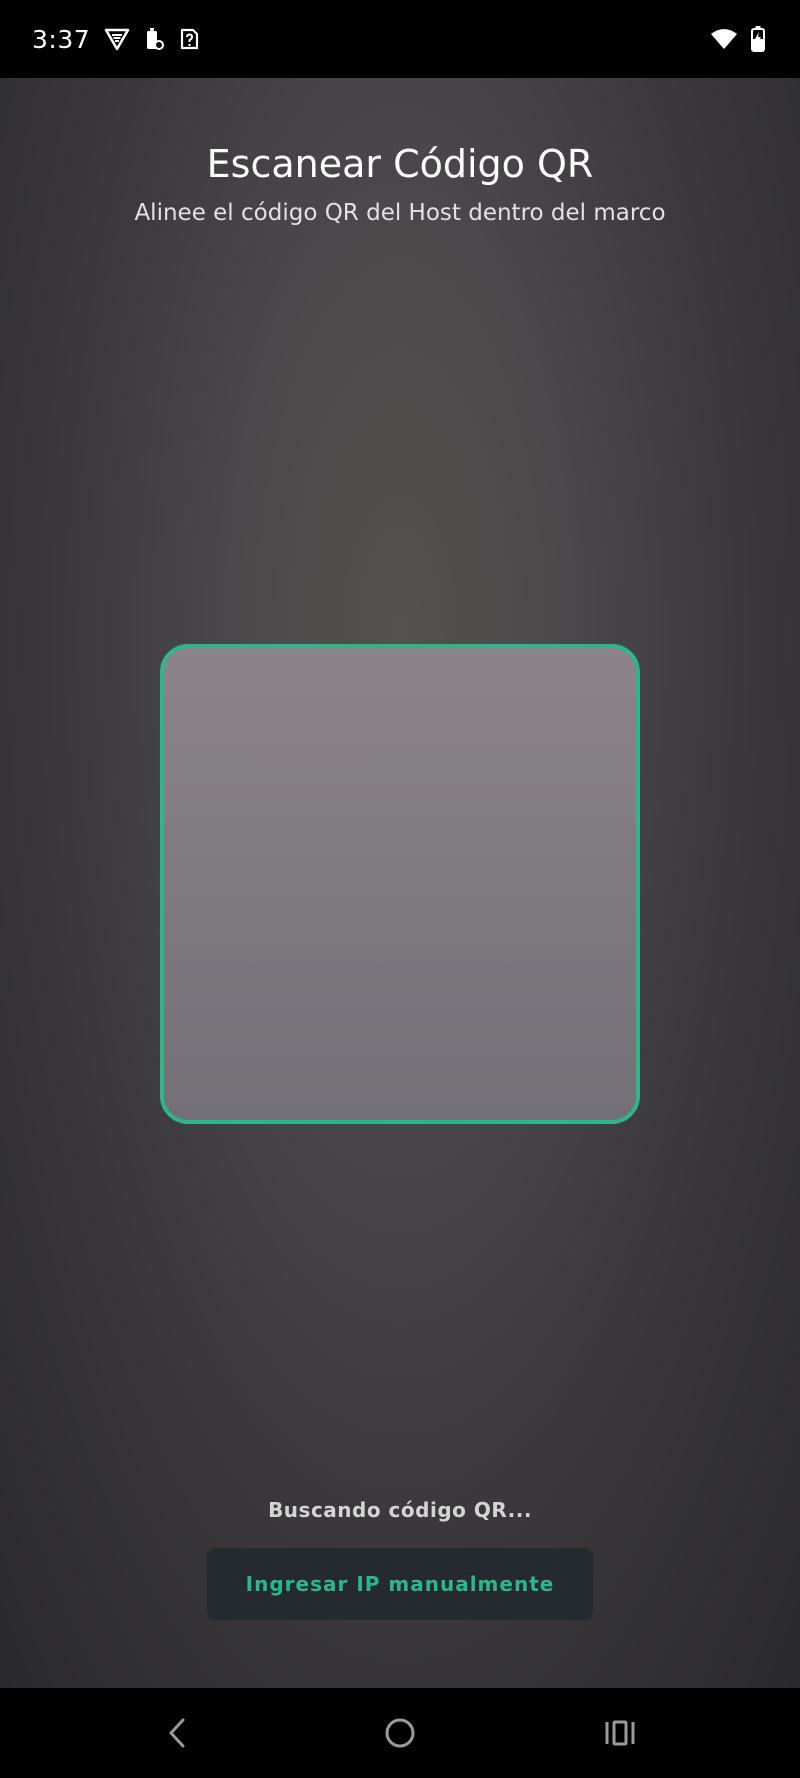  I want to click on manual-ip-button: Ingresar IP manualmente, so click(400, 1584).